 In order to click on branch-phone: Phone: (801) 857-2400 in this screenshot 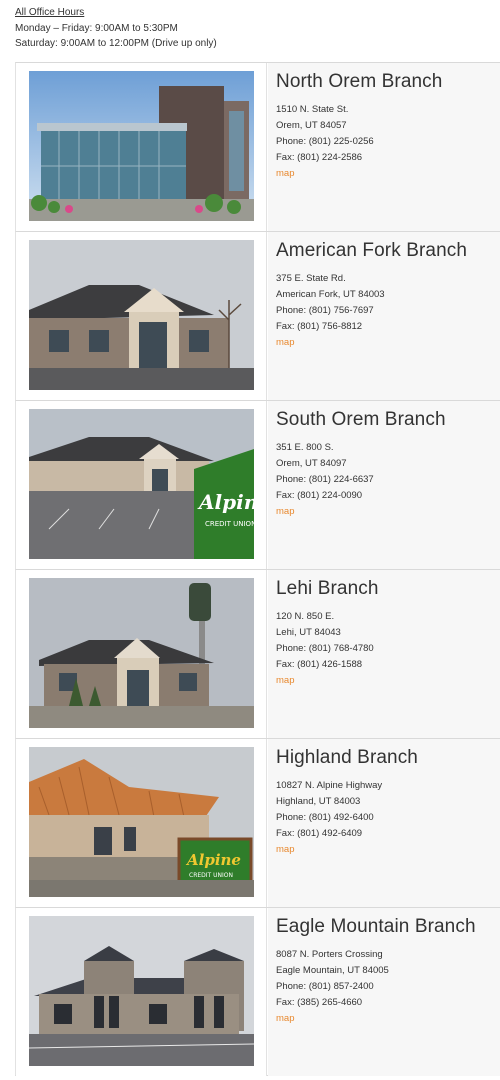, I will do `click(325, 986)`.